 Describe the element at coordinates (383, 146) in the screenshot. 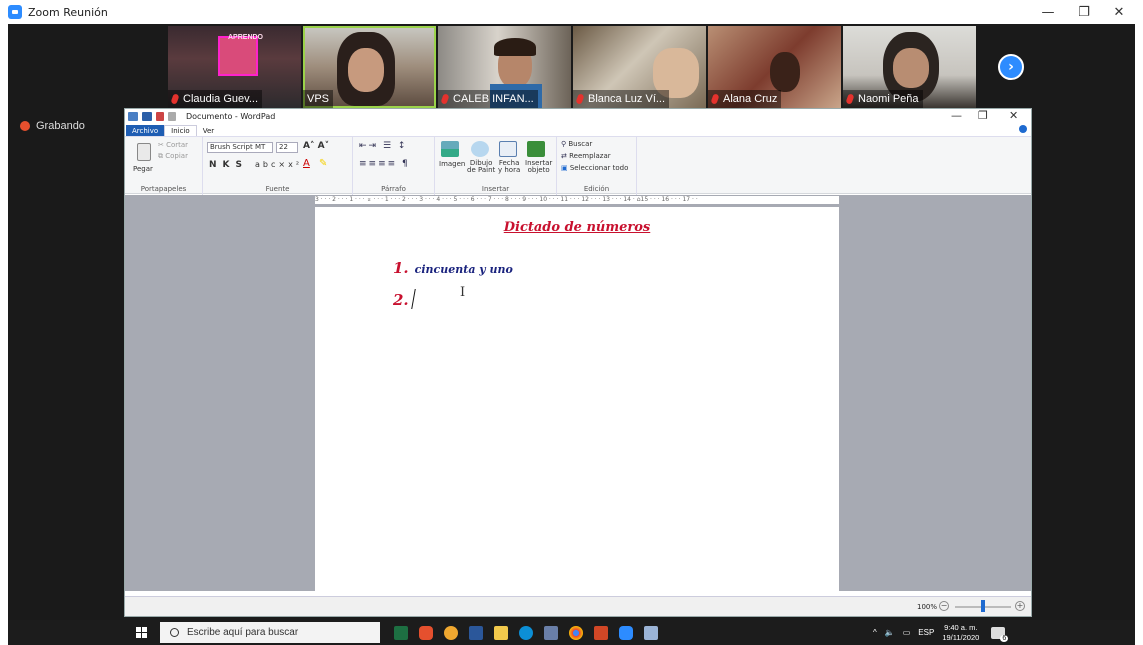

I see `indent-list-buttons: ⇤⇥ ☰ ↕` at that location.